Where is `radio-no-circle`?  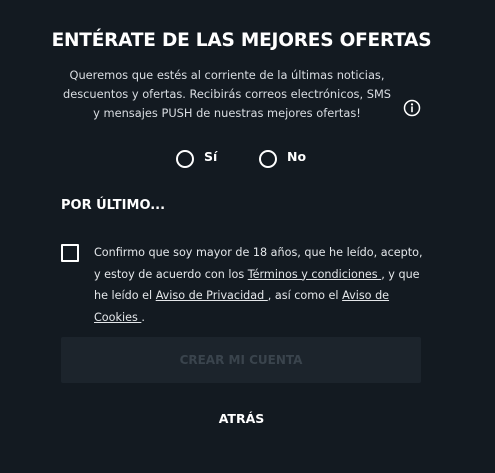 radio-no-circle is located at coordinates (268, 159).